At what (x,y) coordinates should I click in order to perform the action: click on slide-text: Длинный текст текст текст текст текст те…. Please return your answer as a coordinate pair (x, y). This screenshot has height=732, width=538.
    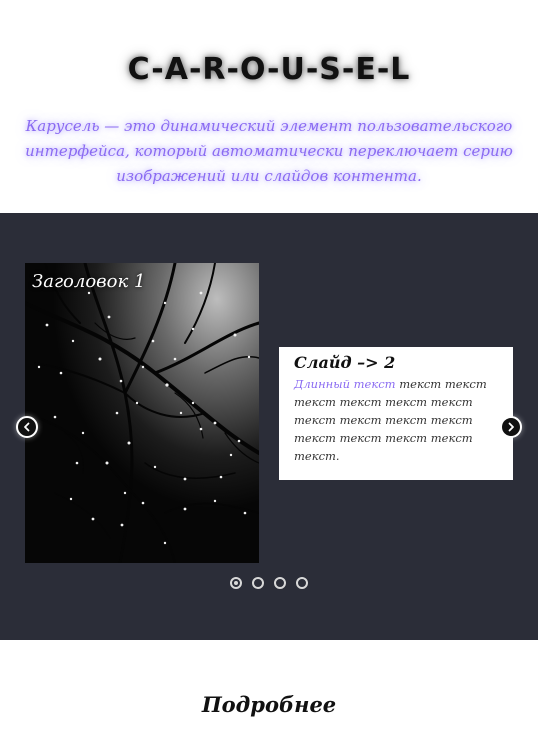
    Looking at the image, I should click on (397, 420).